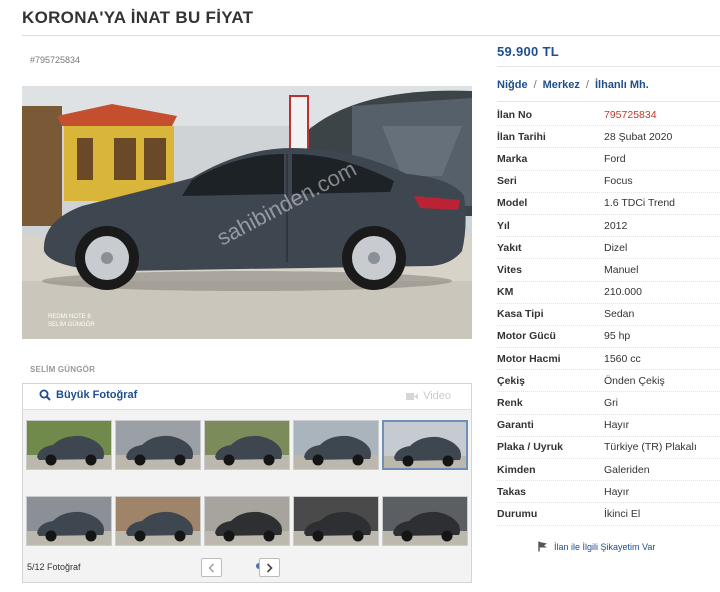  What do you see at coordinates (616, 247) in the screenshot?
I see `detail-value: Dizel` at bounding box center [616, 247].